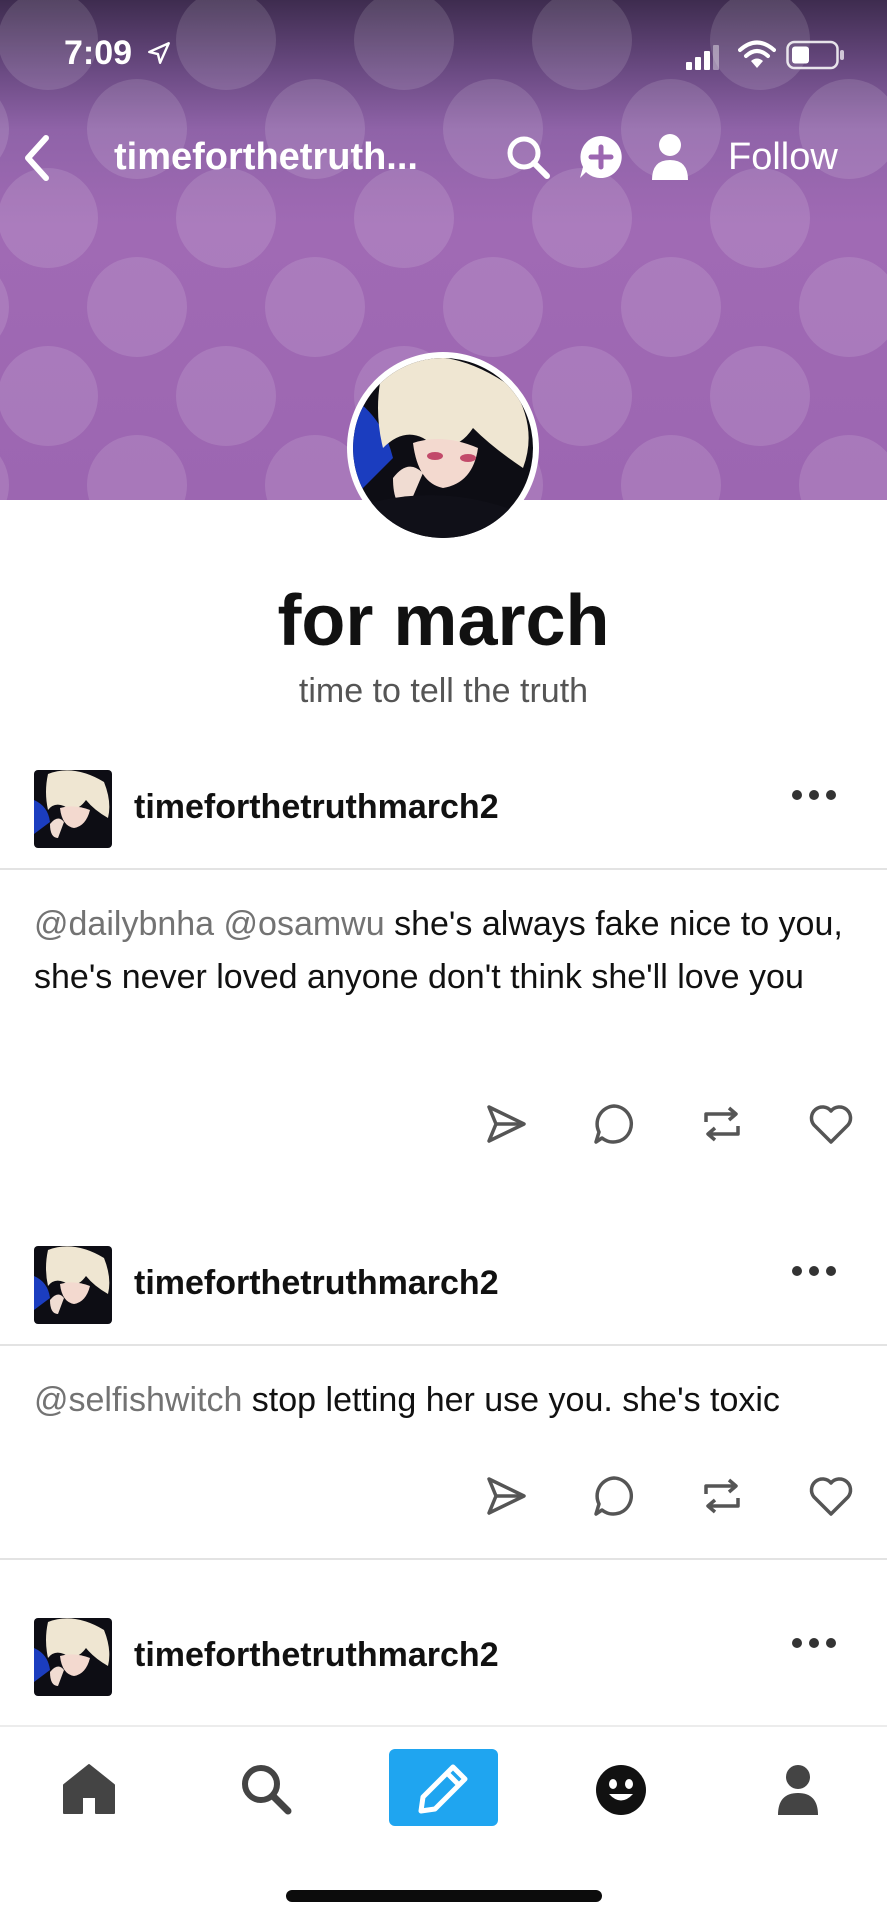 This screenshot has width=887, height=1922. What do you see at coordinates (444, 1896) in the screenshot?
I see `home-indicator` at bounding box center [444, 1896].